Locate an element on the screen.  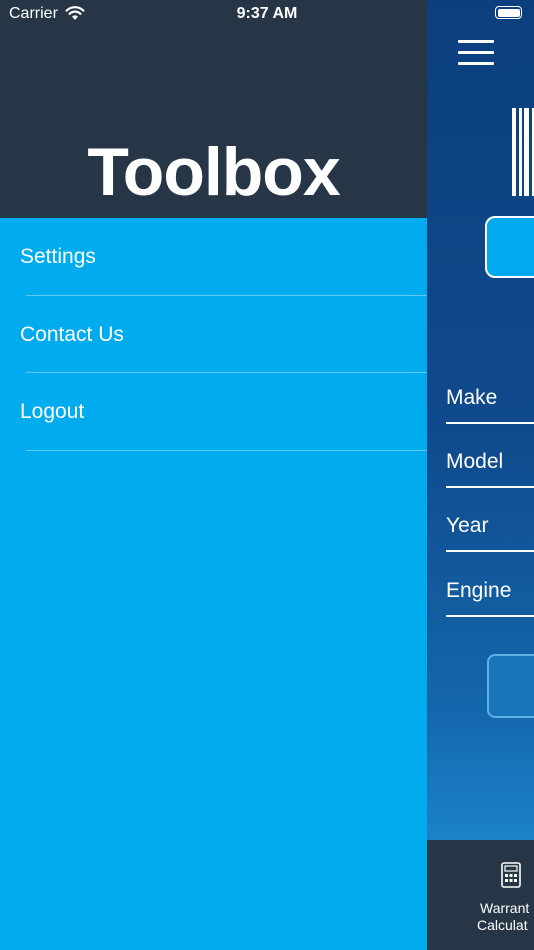
battery-icon is located at coordinates (508, 12).